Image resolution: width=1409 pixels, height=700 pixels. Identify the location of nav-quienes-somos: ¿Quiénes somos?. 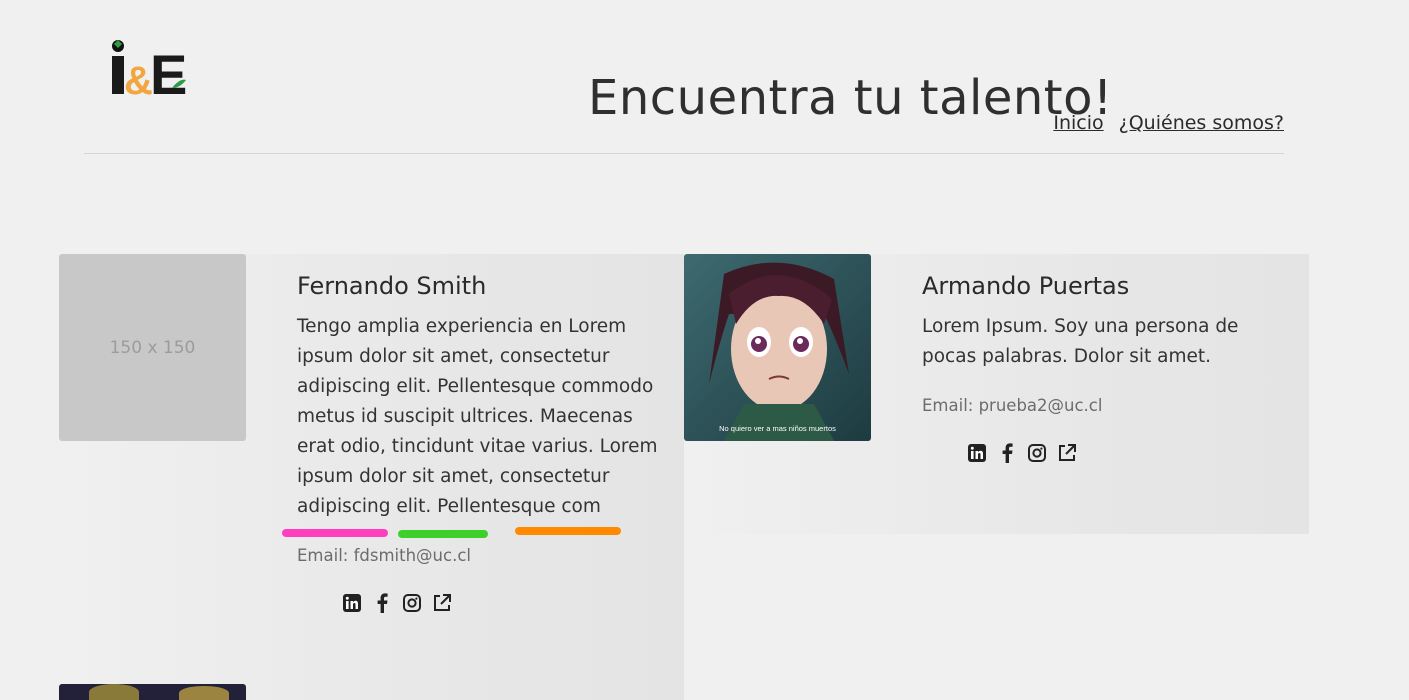
(1201, 123).